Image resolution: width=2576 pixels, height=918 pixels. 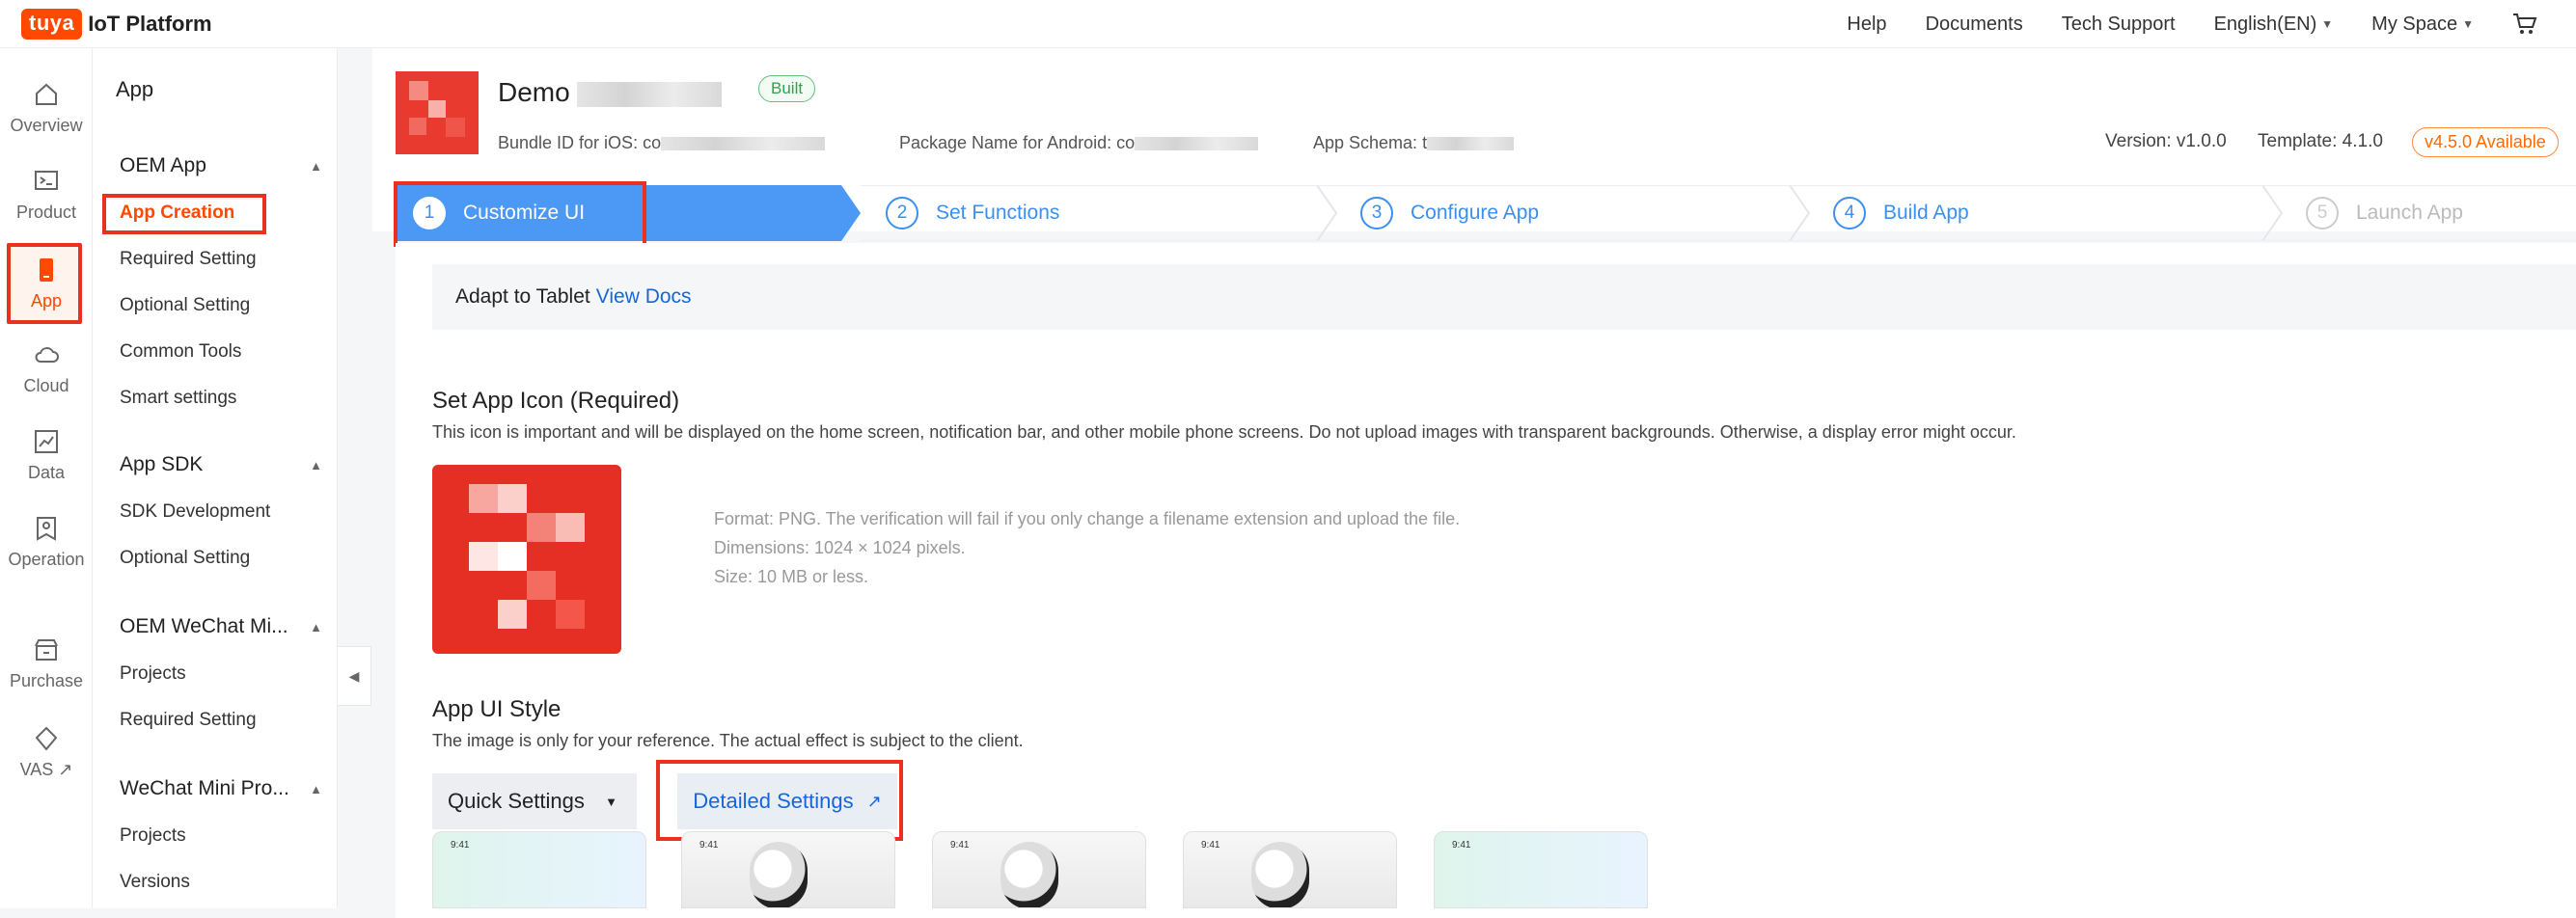 What do you see at coordinates (221, 165) in the screenshot?
I see `menu-group-oem-app: OEM App ▲` at bounding box center [221, 165].